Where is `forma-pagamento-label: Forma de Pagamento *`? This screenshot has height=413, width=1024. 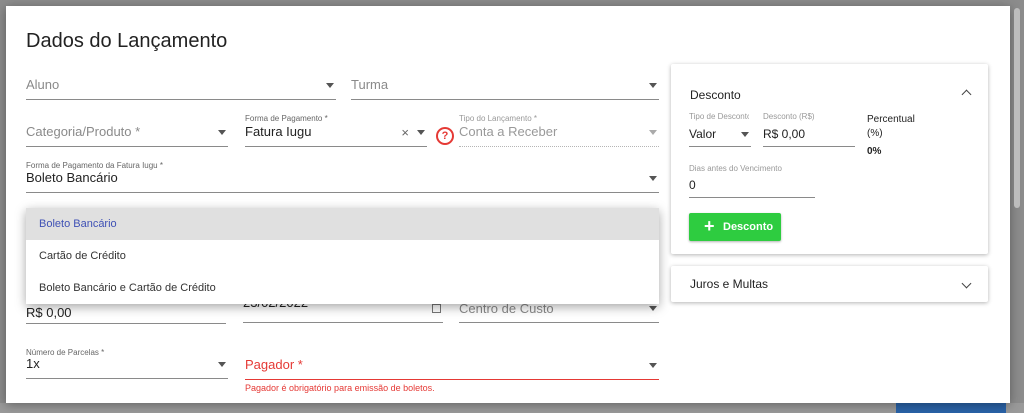 forma-pagamento-label: Forma de Pagamento * is located at coordinates (286, 118).